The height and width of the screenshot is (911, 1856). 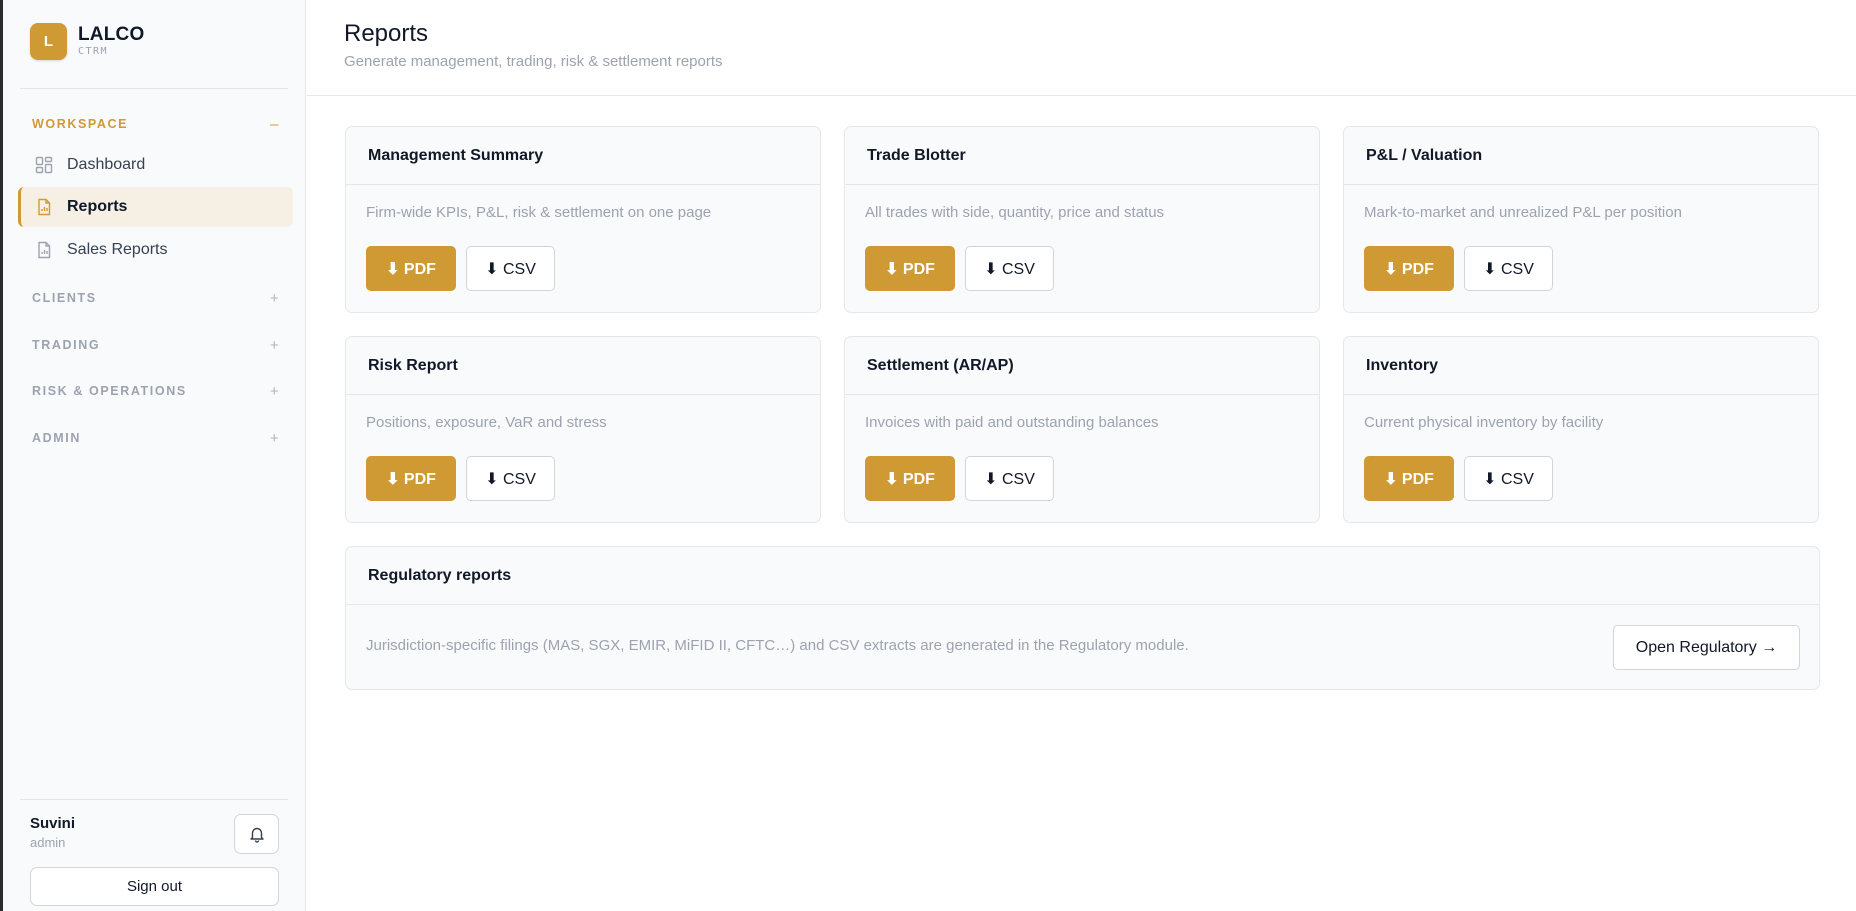 What do you see at coordinates (1082, 576) in the screenshot?
I see `card-title: Regulatory reports` at bounding box center [1082, 576].